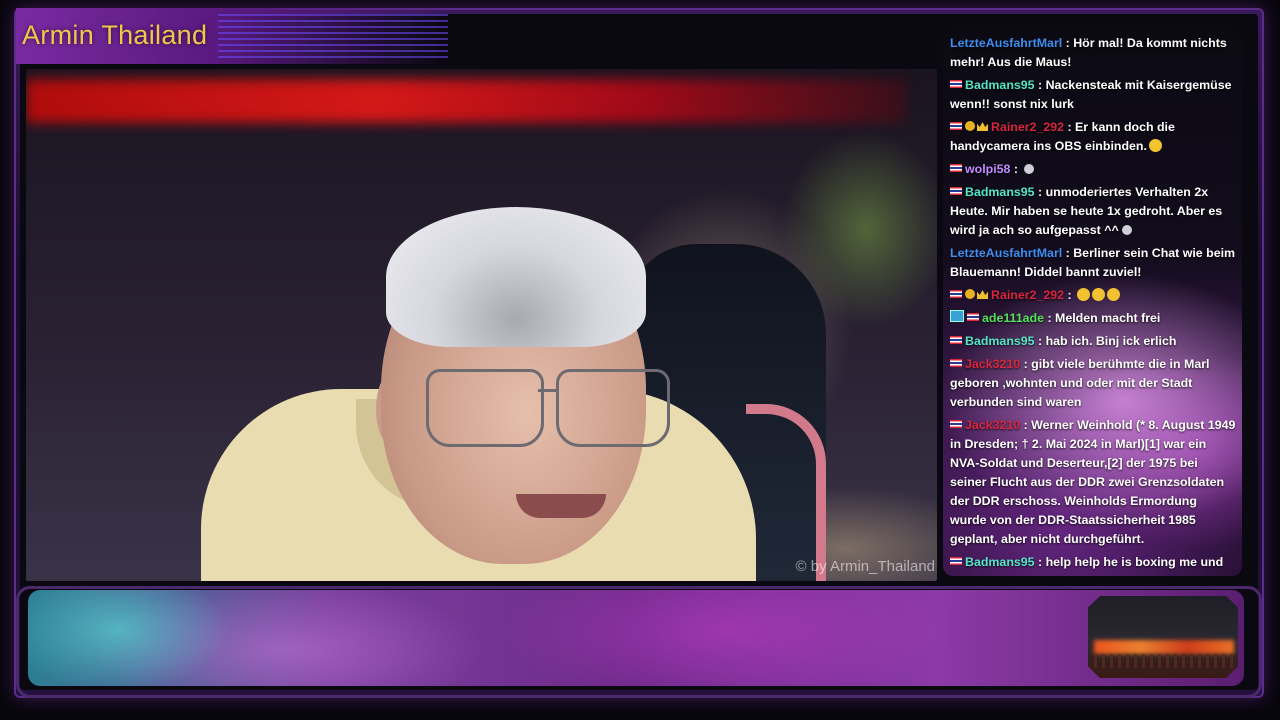  I want to click on thinking-emoji-icon, so click(1155, 145).